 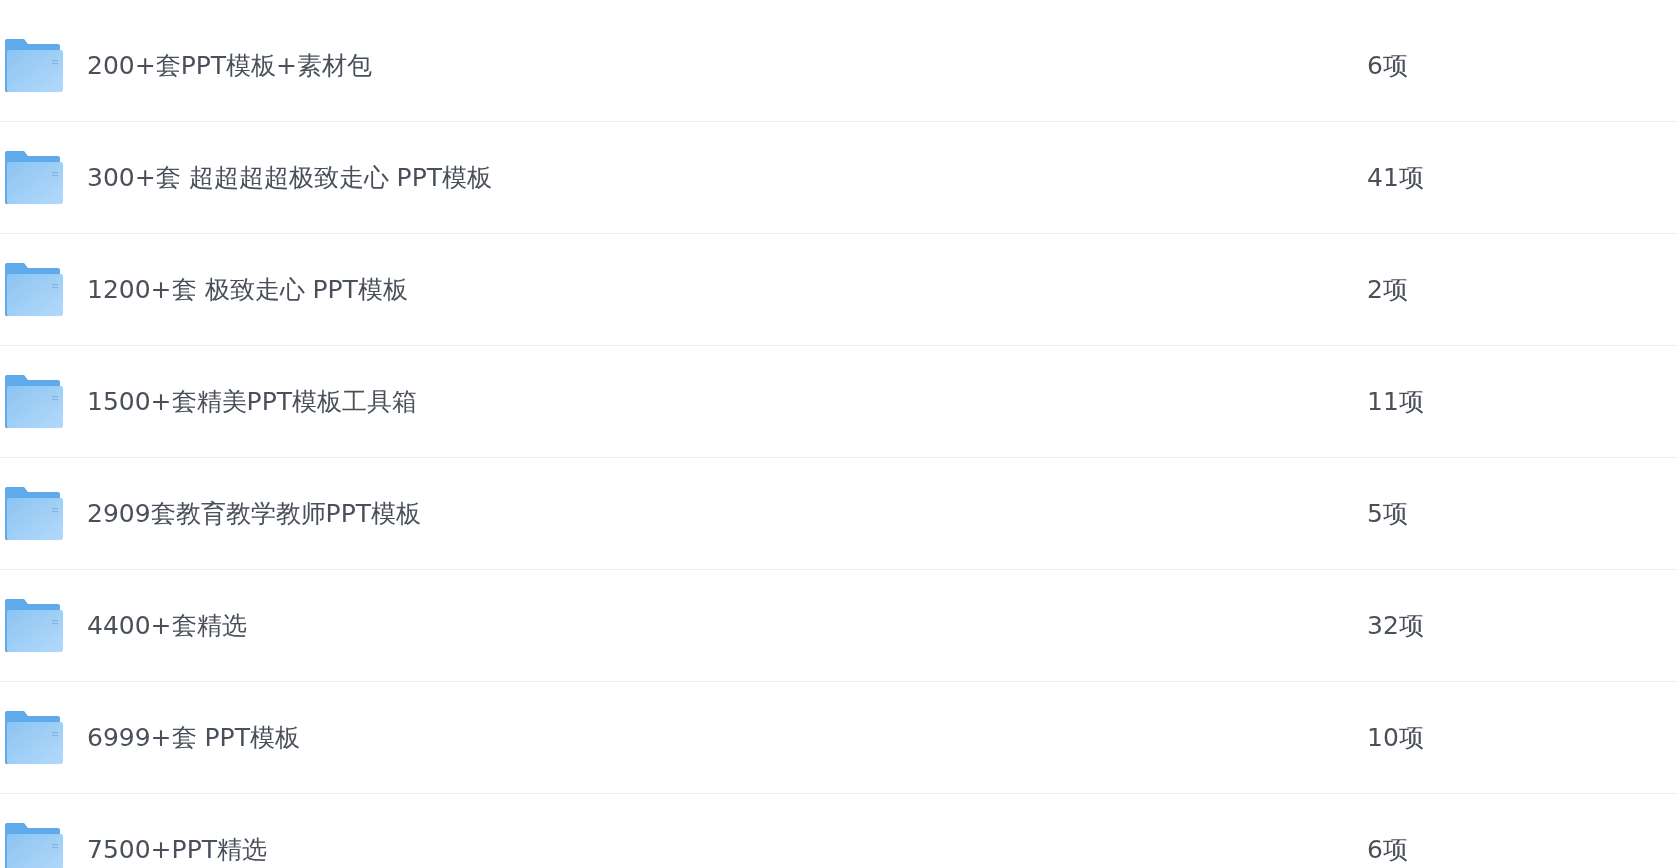 I want to click on item-count: 41项, so click(x=1395, y=177).